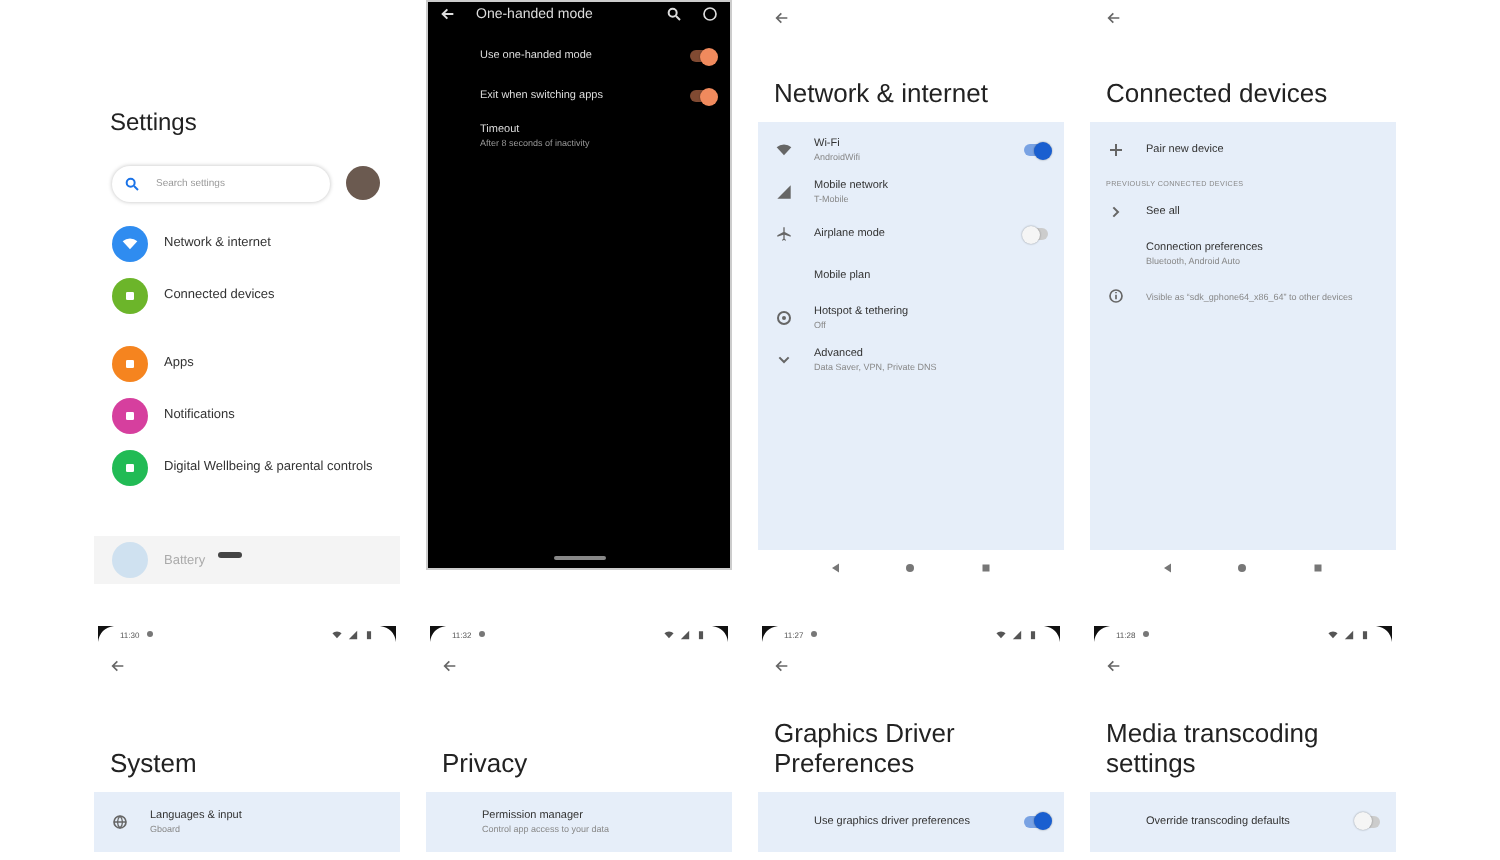  I want to click on avatar, so click(363, 183).